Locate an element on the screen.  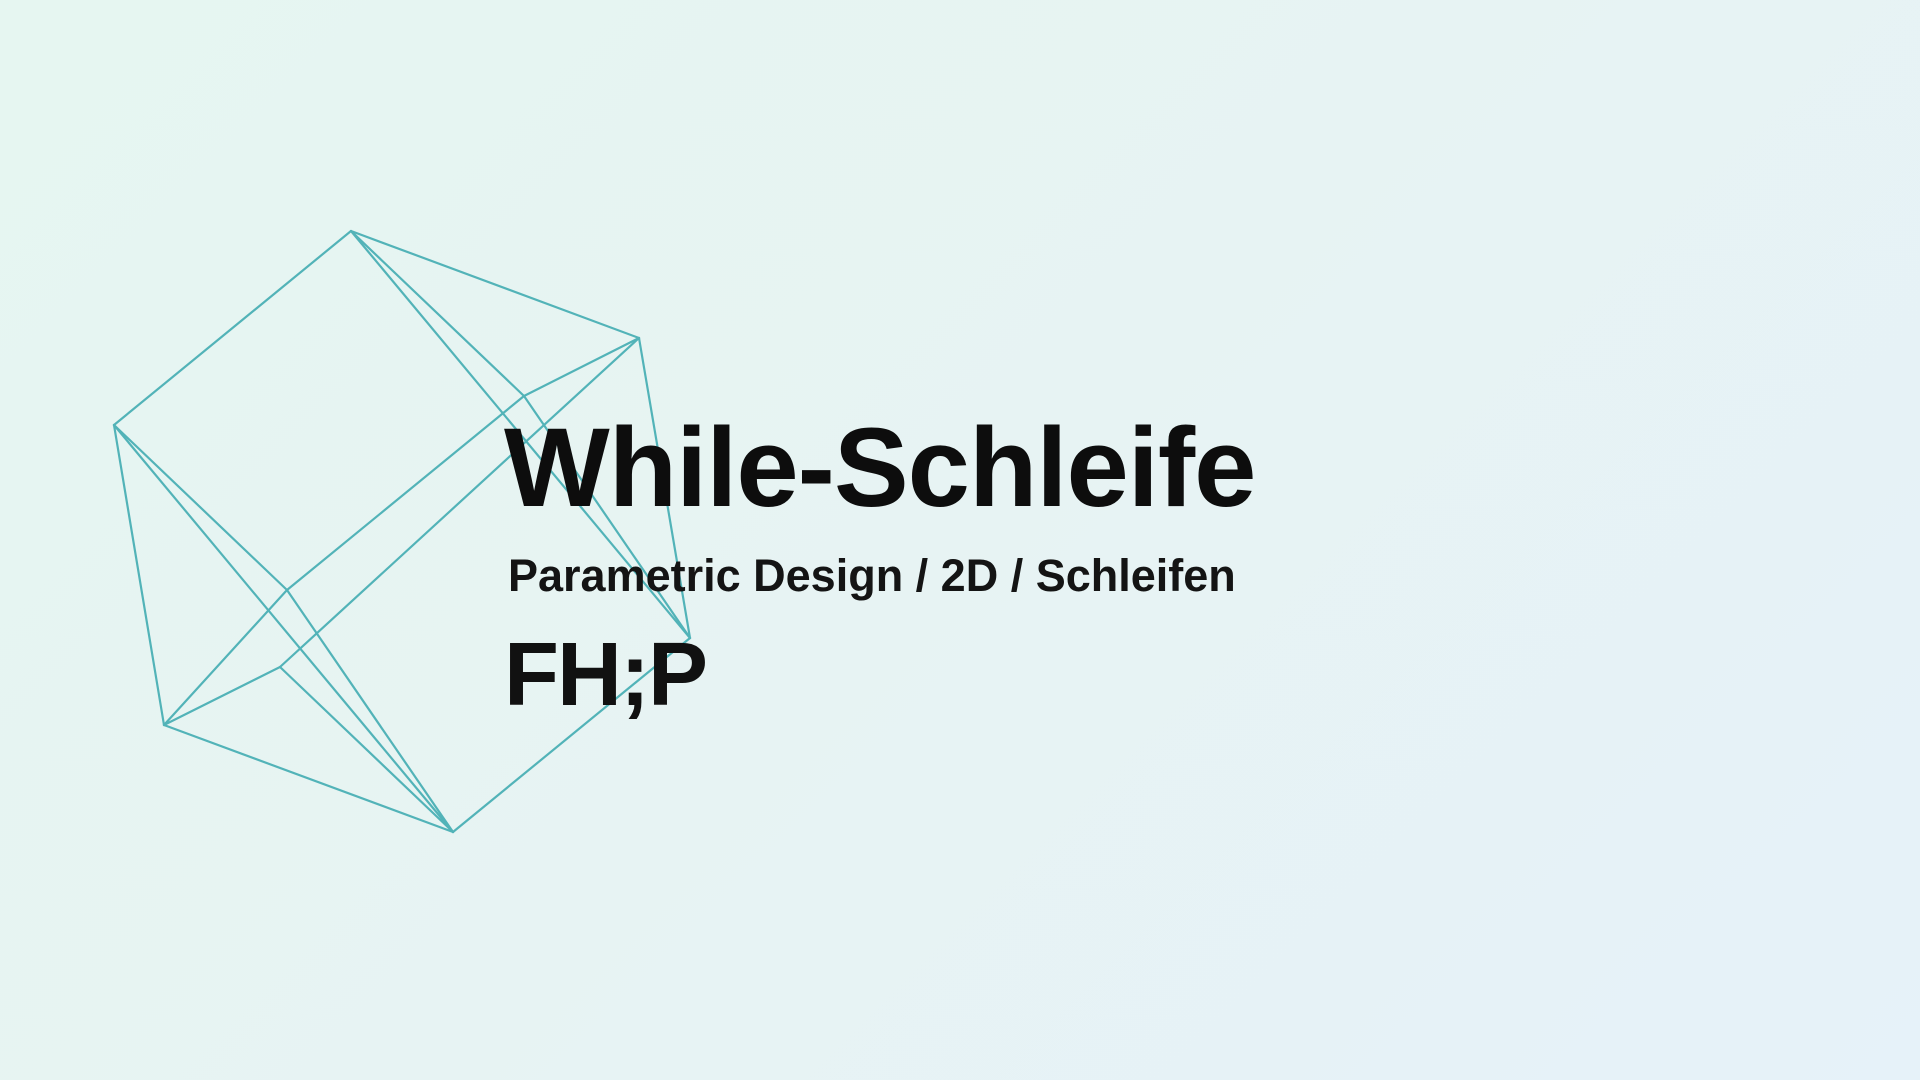
fhp-logo: FH;P is located at coordinates (606, 675).